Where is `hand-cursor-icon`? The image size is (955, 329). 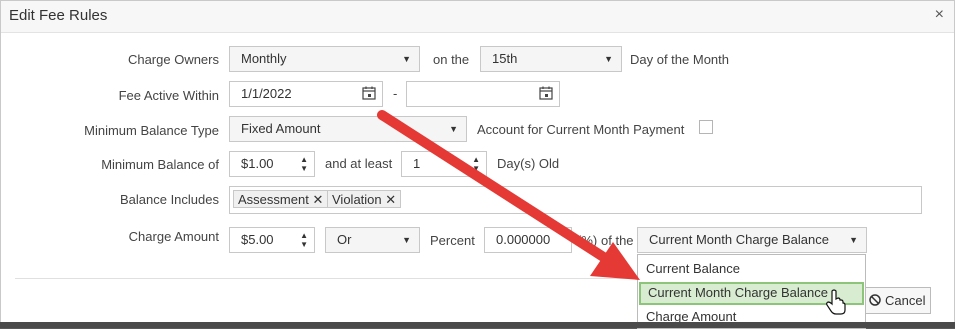
hand-cursor-icon is located at coordinates (836, 302).